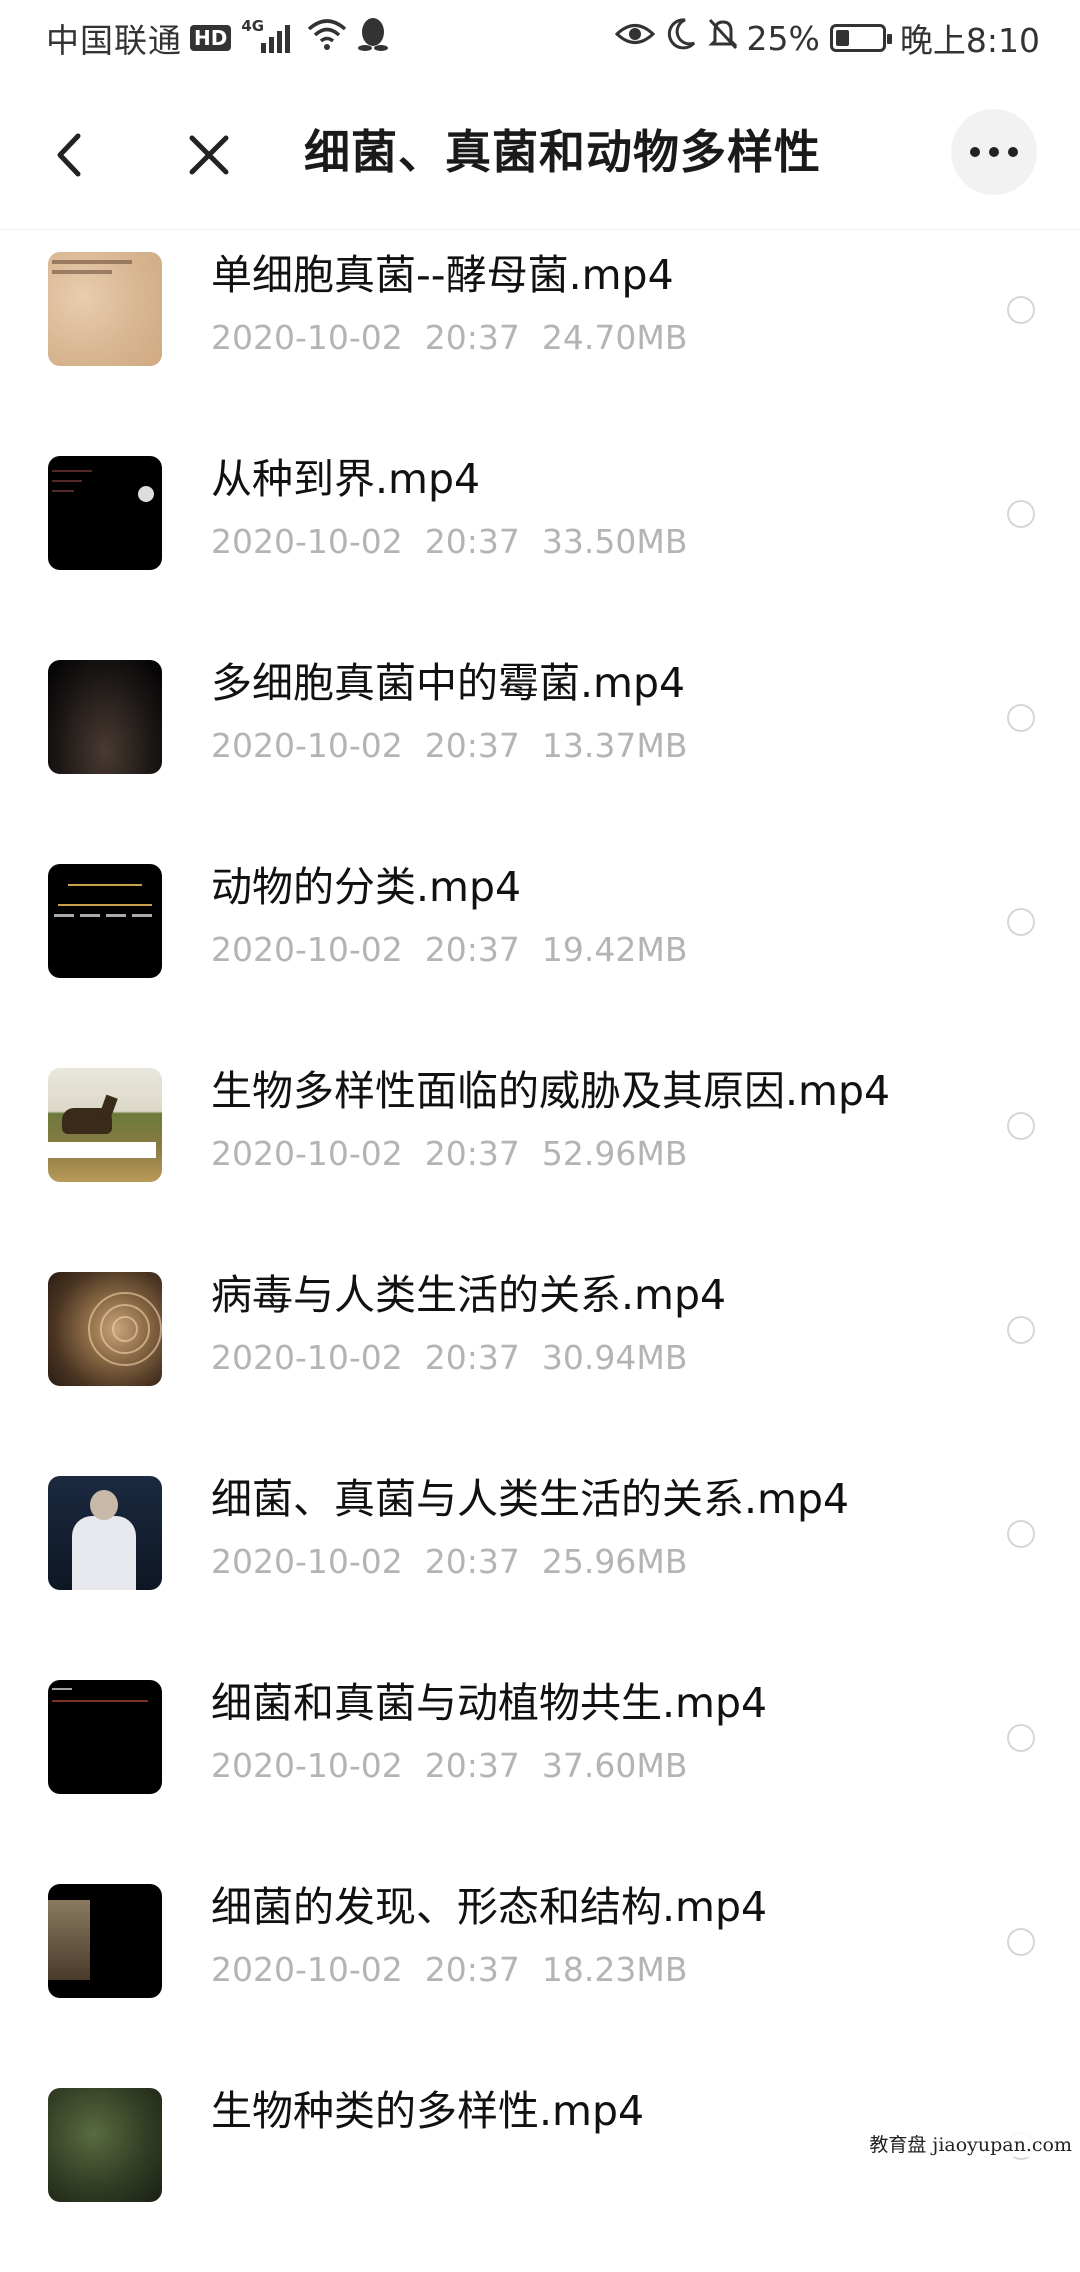  What do you see at coordinates (723, 38) in the screenshot?
I see `bell-muted-icon` at bounding box center [723, 38].